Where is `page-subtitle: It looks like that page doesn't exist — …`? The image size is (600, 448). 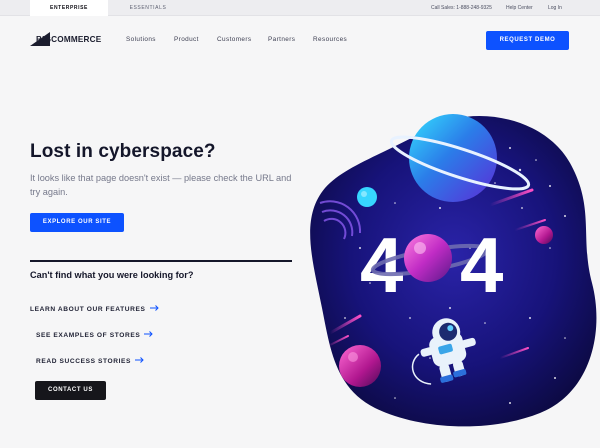 page-subtitle: It looks like that page doesn't exist — … is located at coordinates (161, 185).